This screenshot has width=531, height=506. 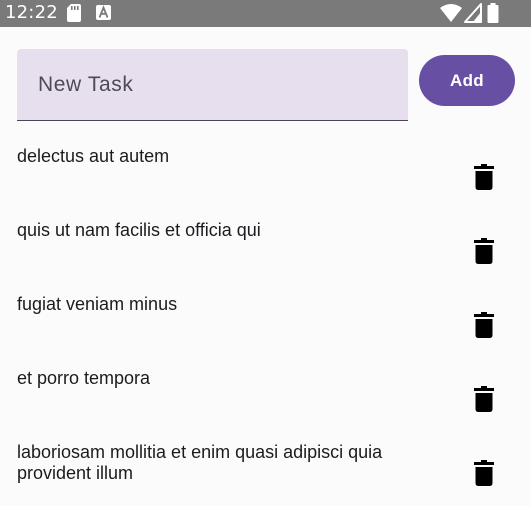 I want to click on task-row: et porro tempora, so click(x=265, y=397).